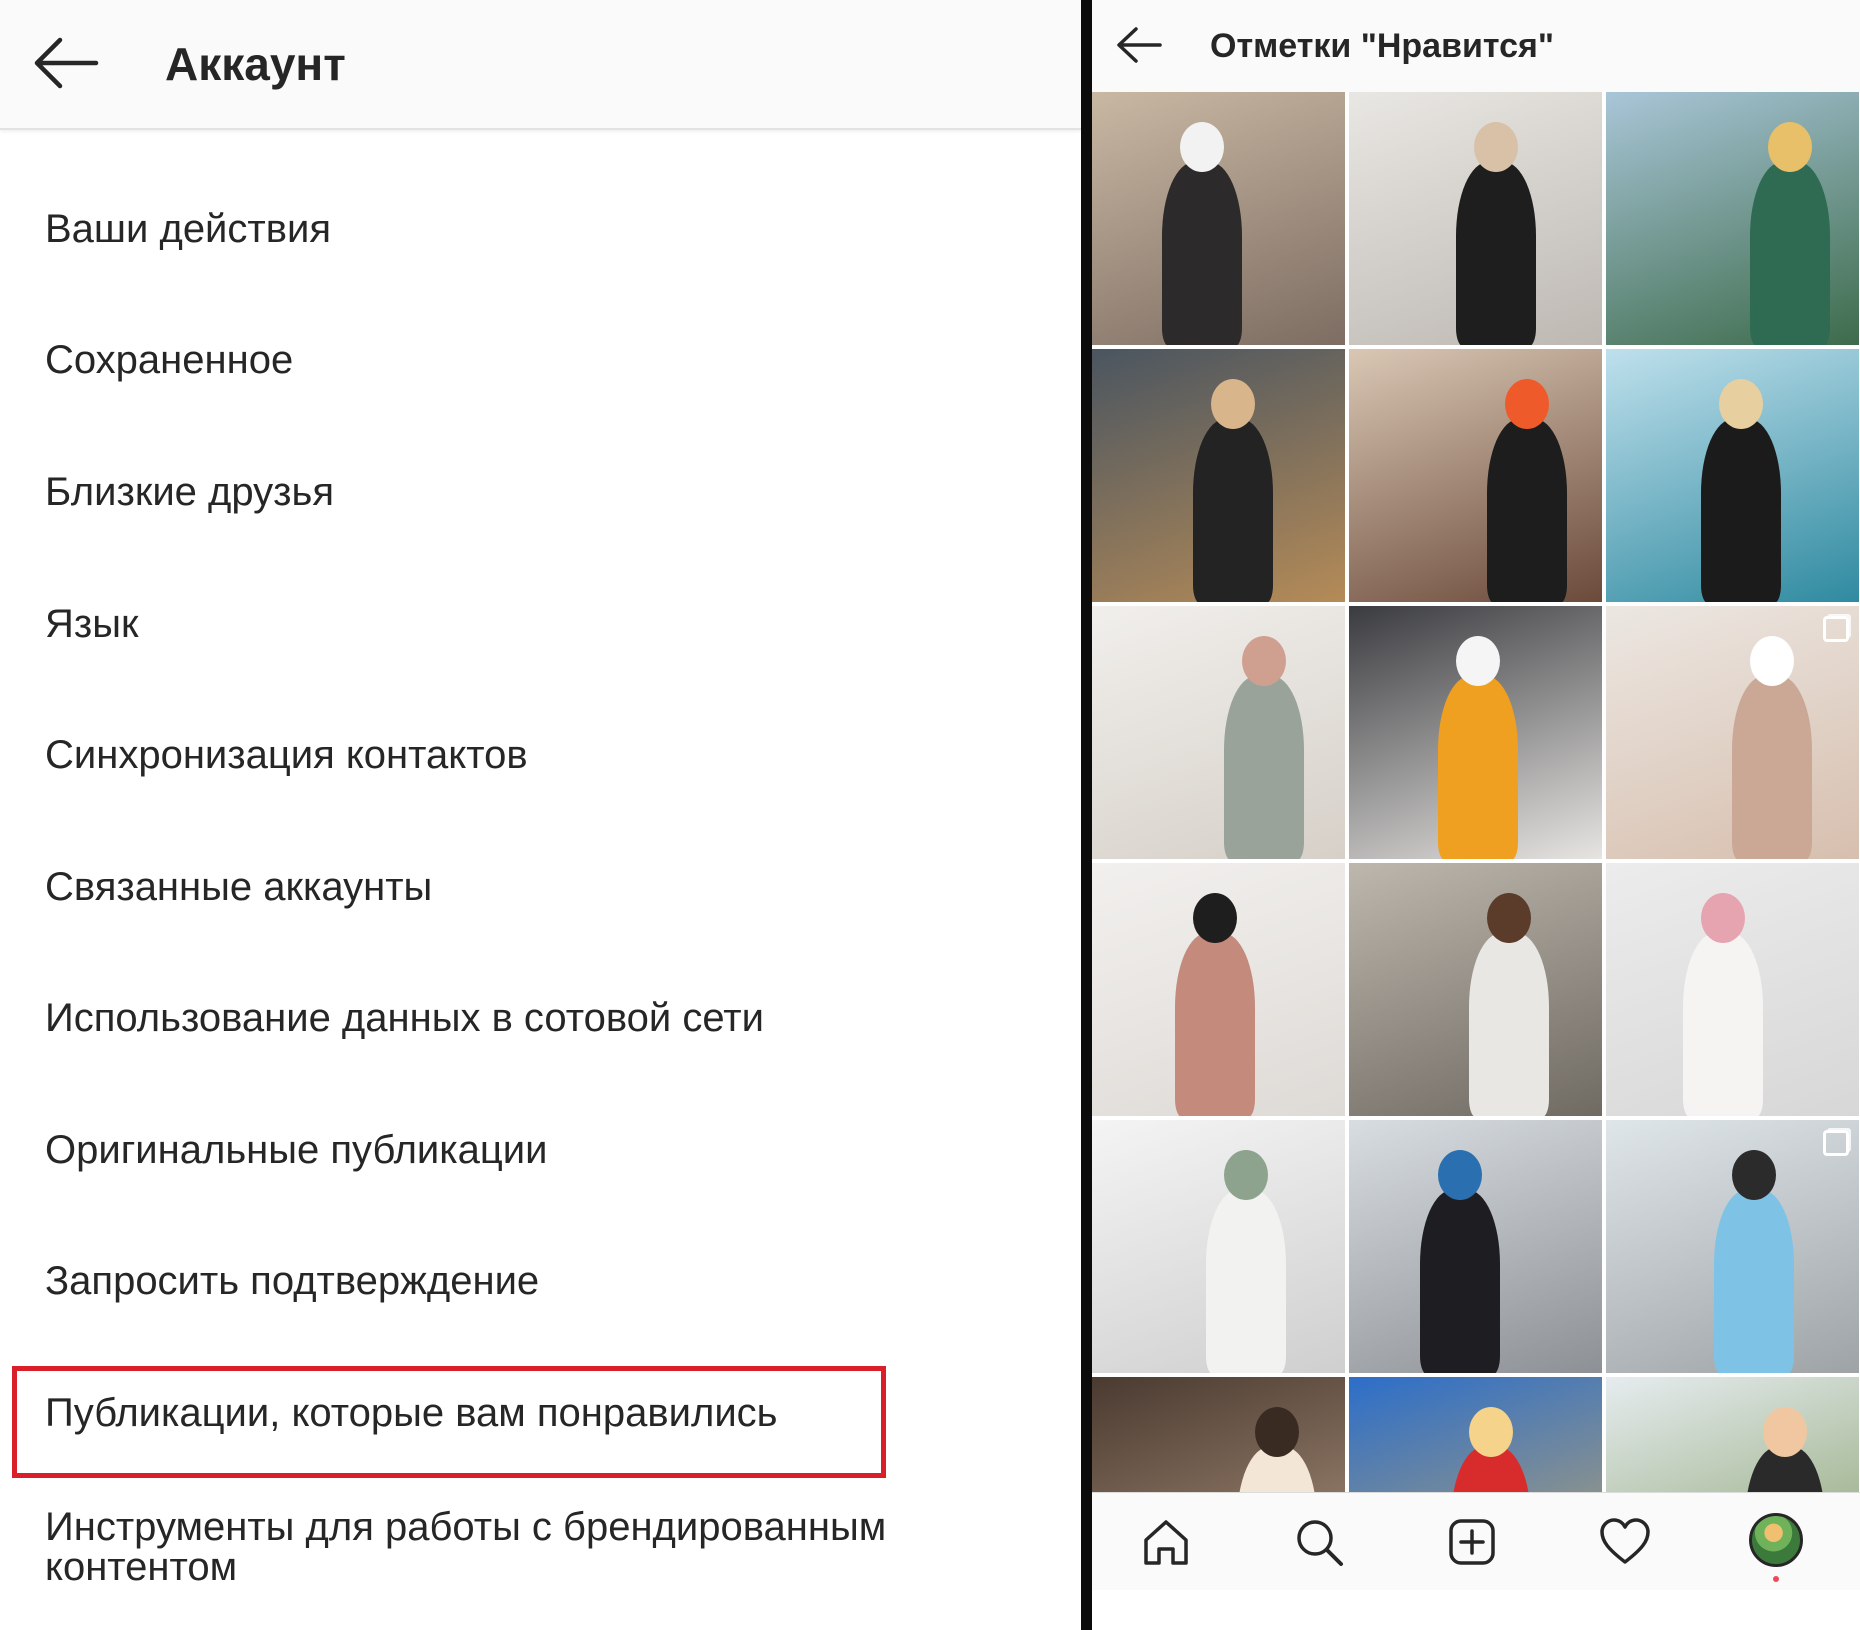  I want to click on panel-divider, so click(1086, 815).